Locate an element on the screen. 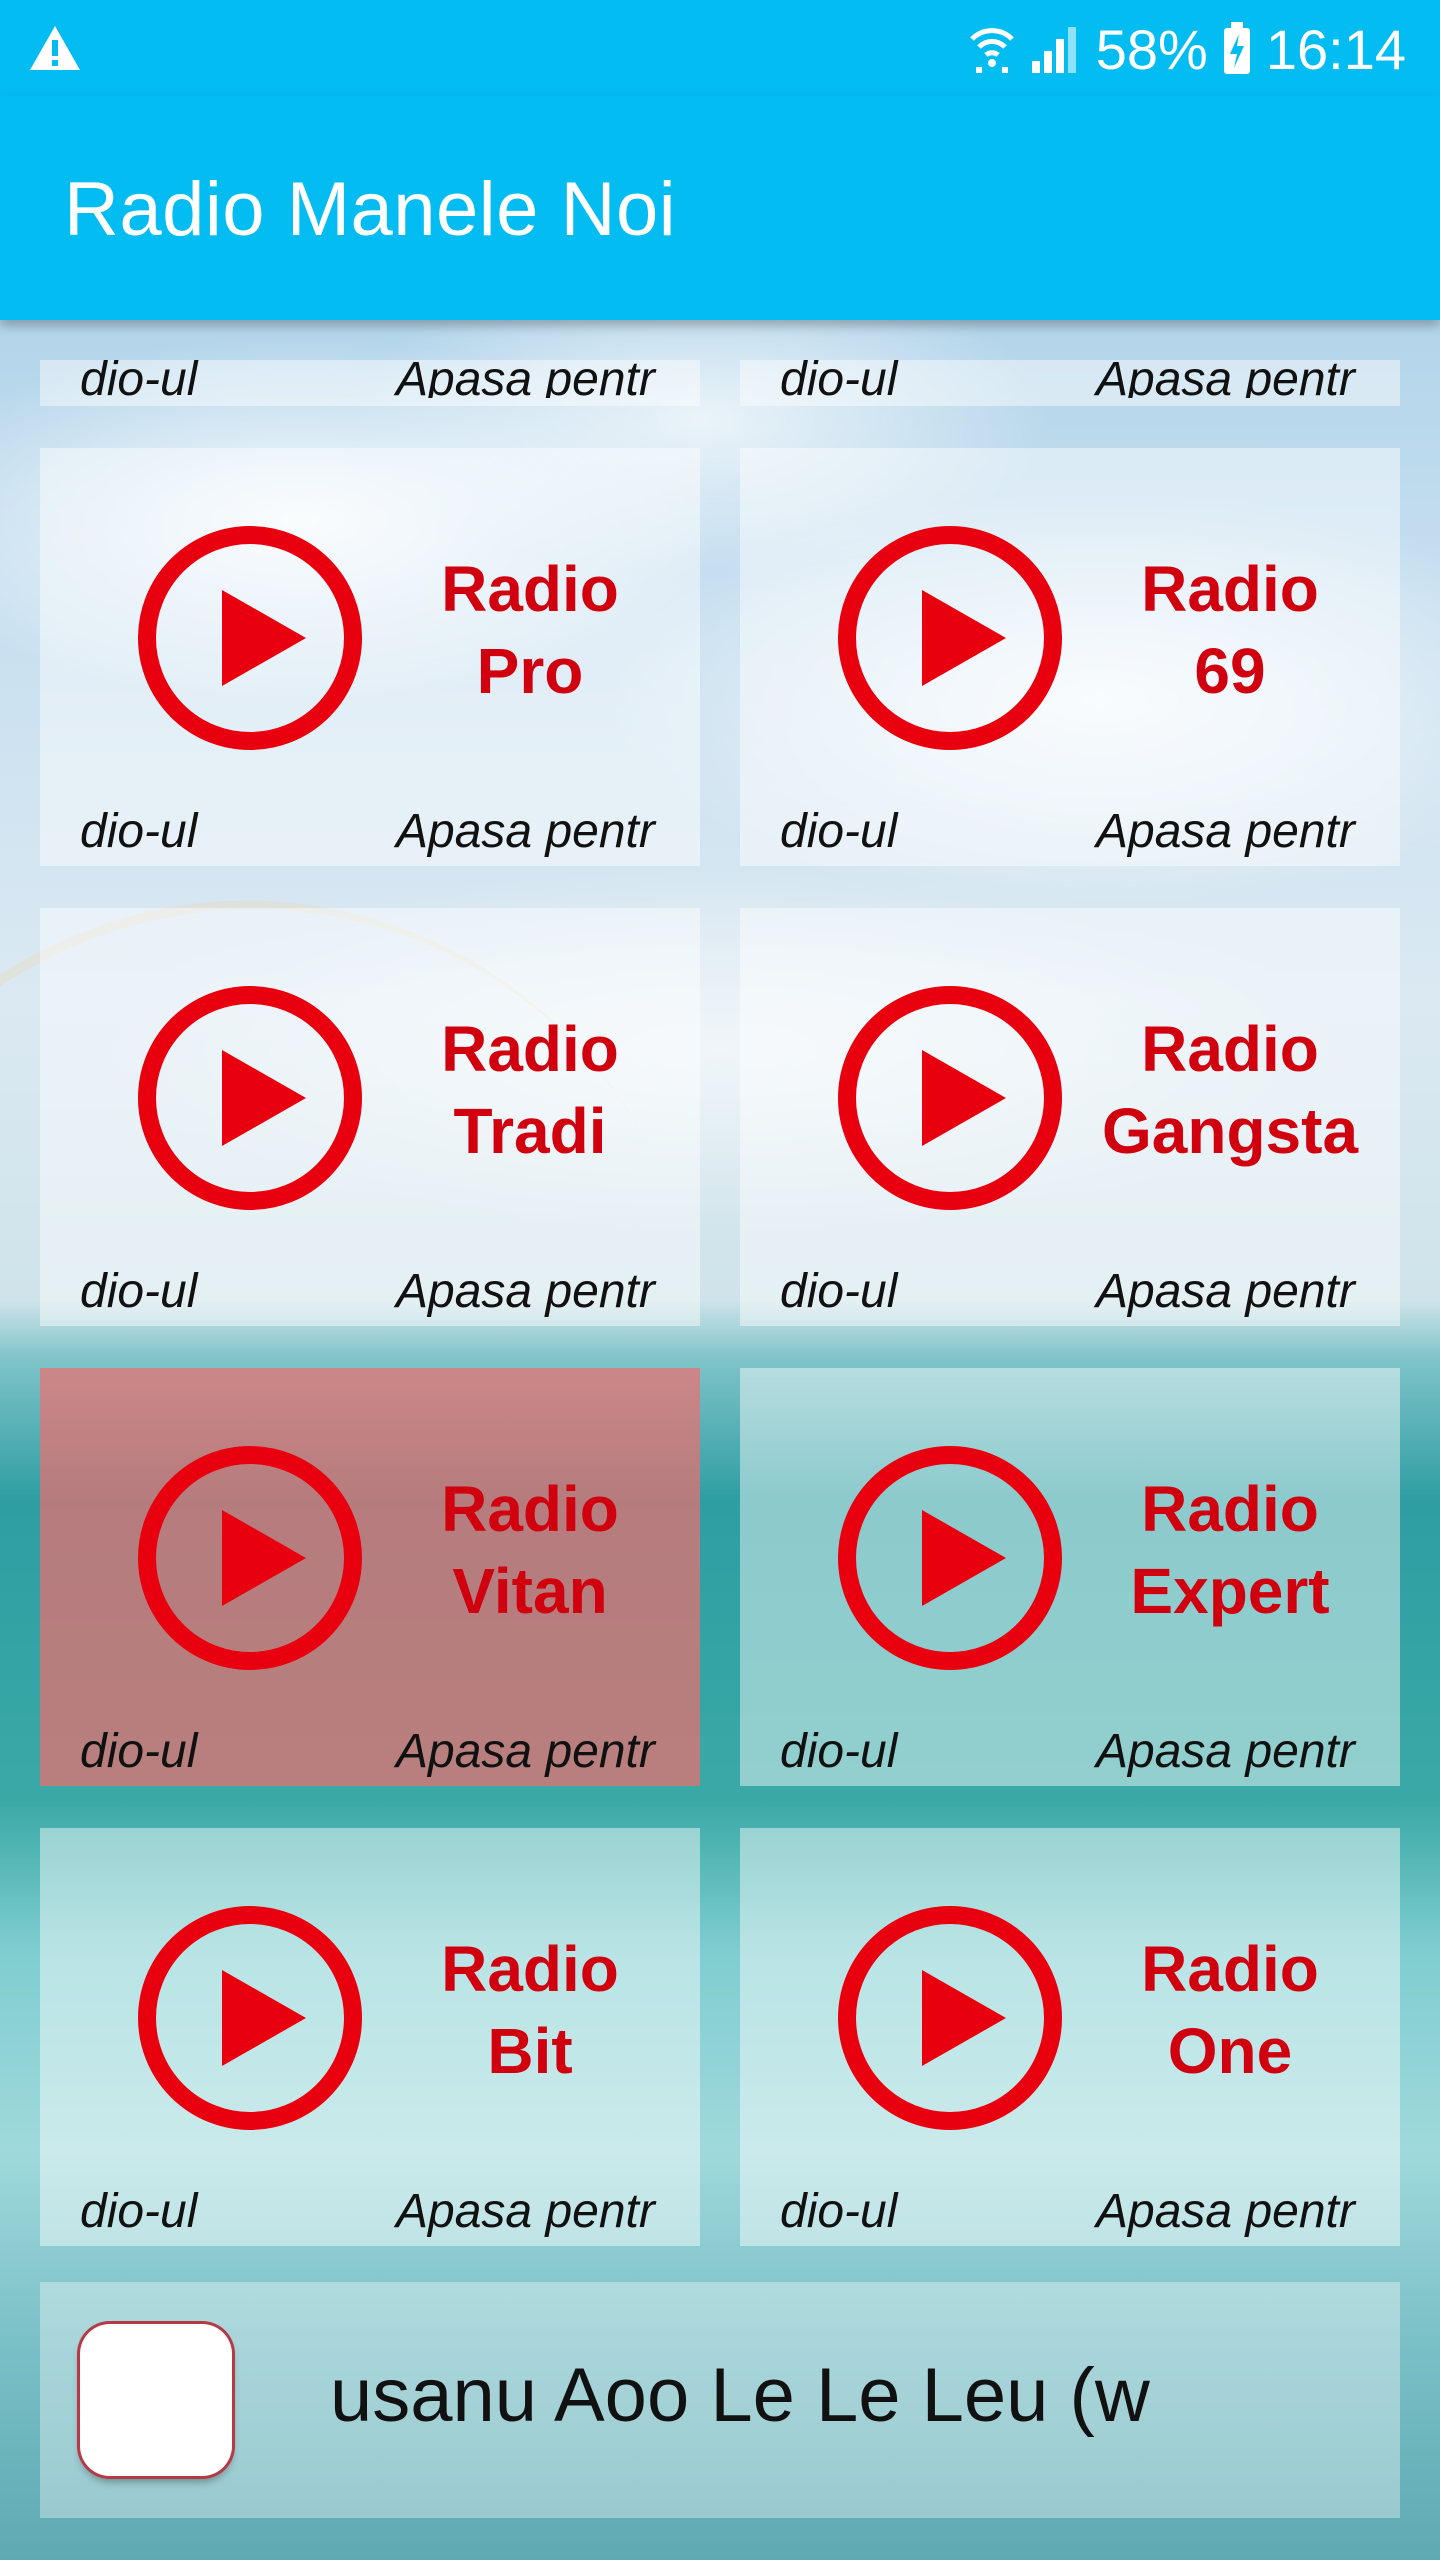 This screenshot has height=2560, width=1440. status-icons: 58% 16:14 is located at coordinates (1187, 49).